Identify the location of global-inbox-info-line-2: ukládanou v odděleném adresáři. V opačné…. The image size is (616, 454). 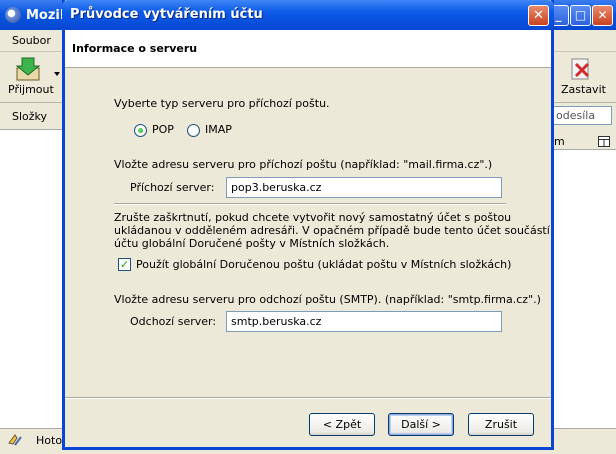
(332, 230).